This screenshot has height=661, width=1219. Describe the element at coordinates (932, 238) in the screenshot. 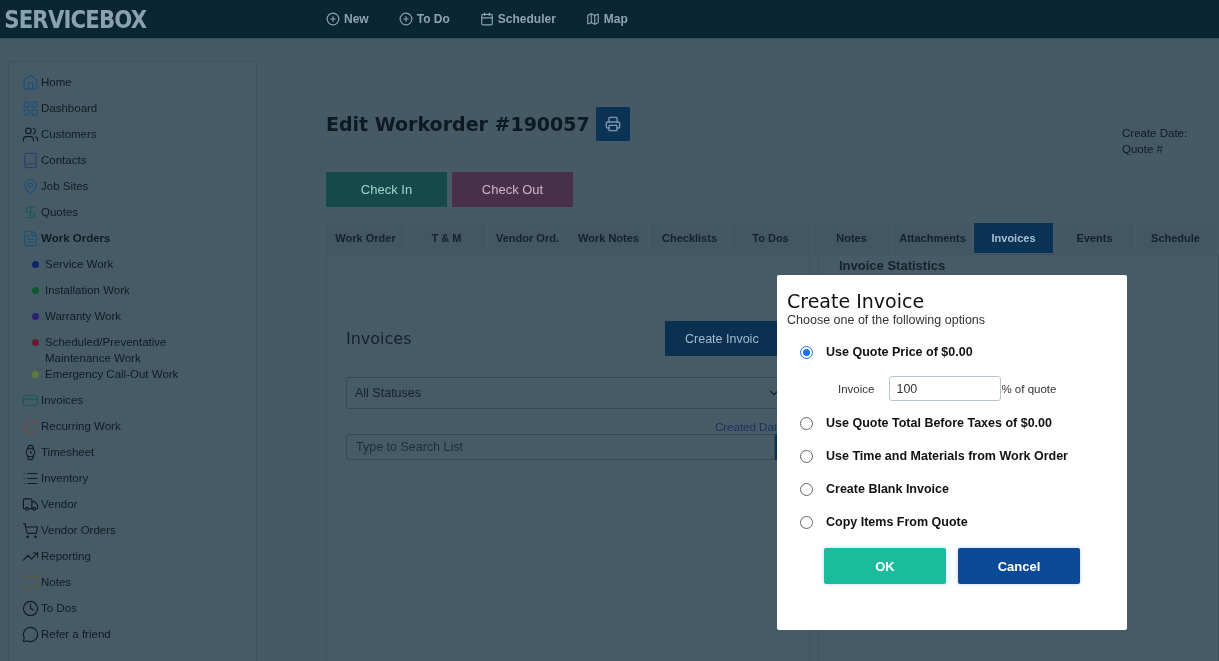

I see `tab: Attachments` at that location.